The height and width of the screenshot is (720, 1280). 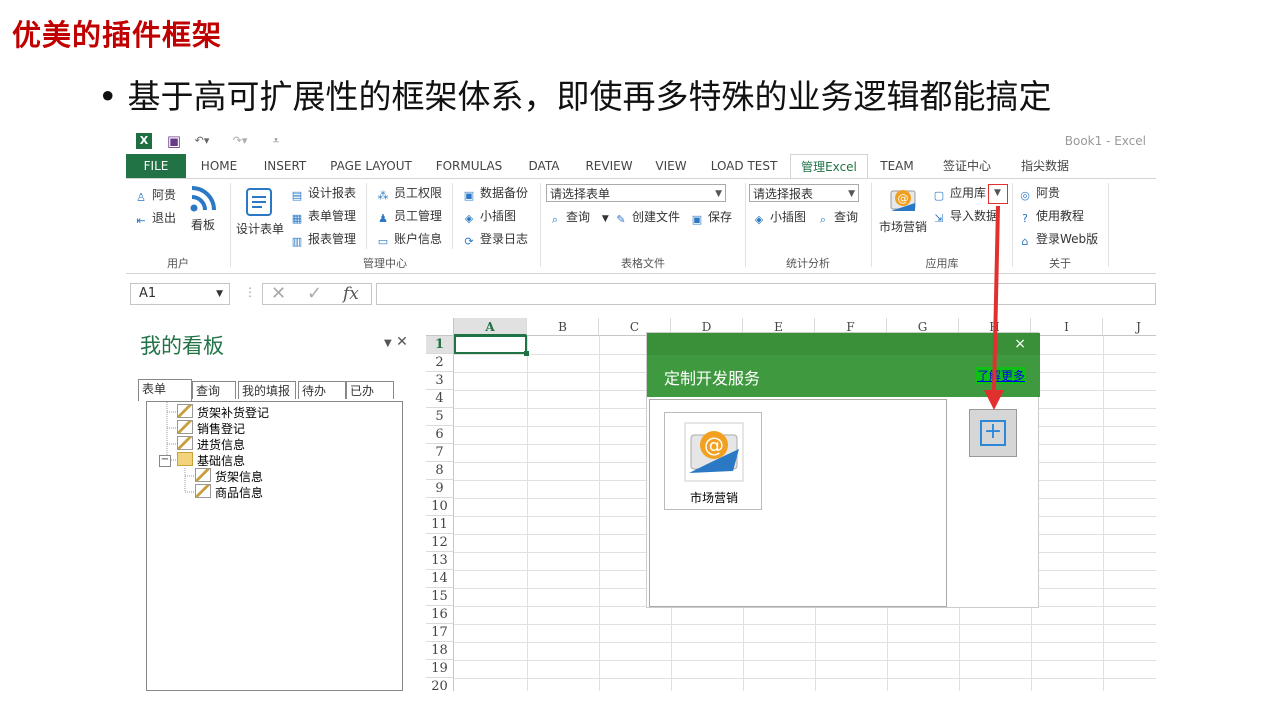 What do you see at coordinates (766, 294) in the screenshot?
I see `formula-input` at bounding box center [766, 294].